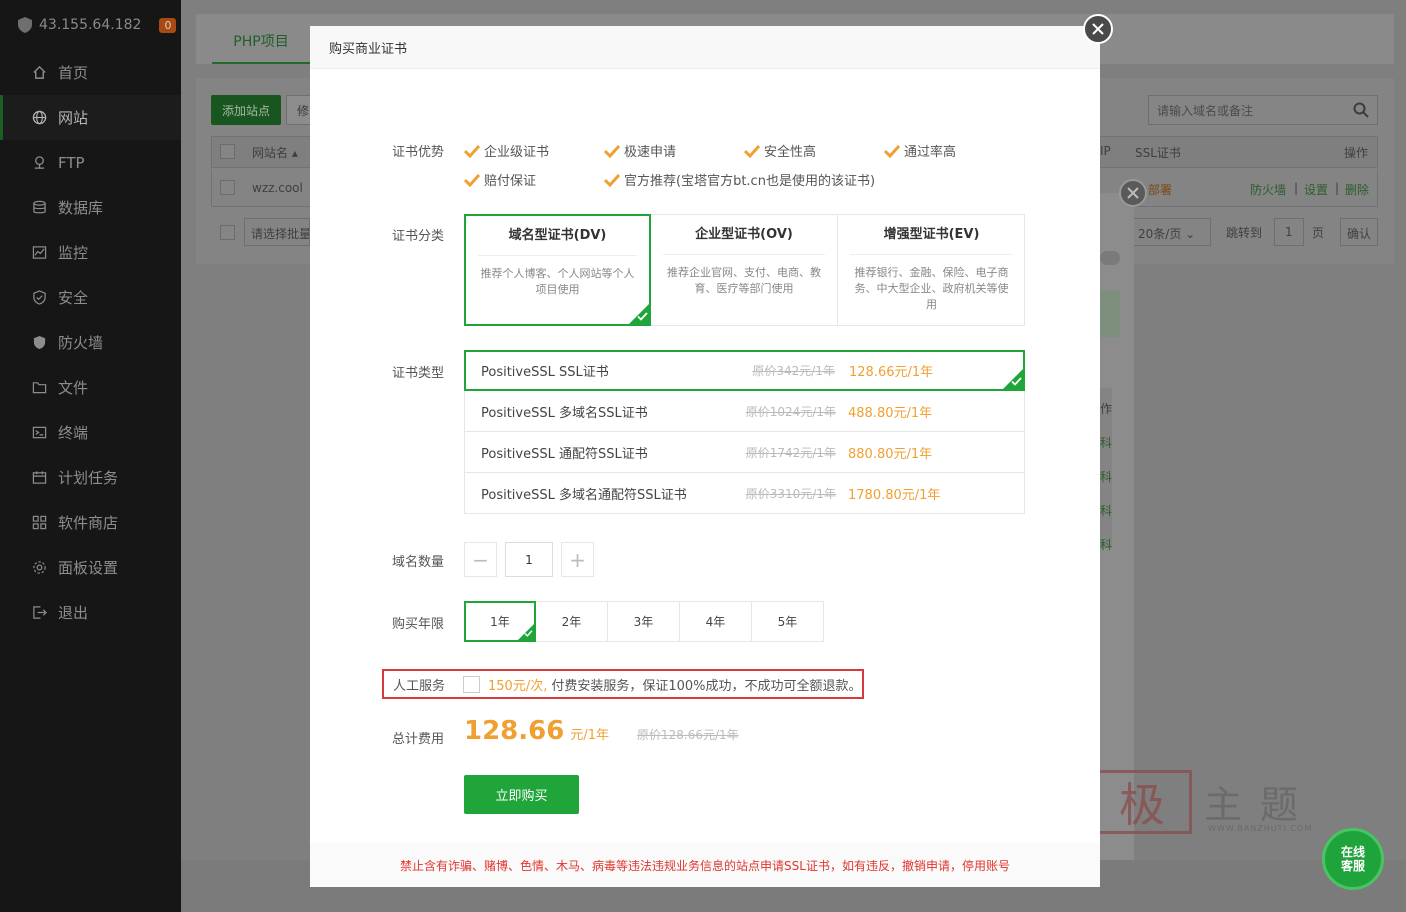  I want to click on year-label: 5年, so click(787, 622).